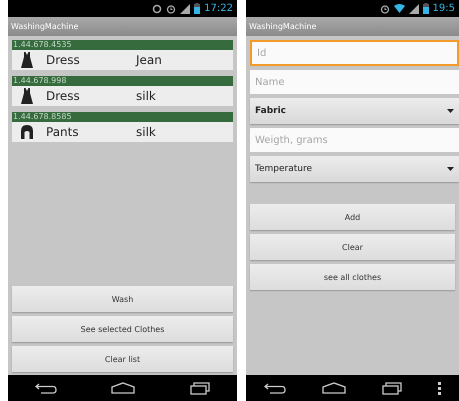 The height and width of the screenshot is (401, 459). What do you see at coordinates (122, 132) in the screenshot?
I see `clothes-row: Pants silk` at bounding box center [122, 132].